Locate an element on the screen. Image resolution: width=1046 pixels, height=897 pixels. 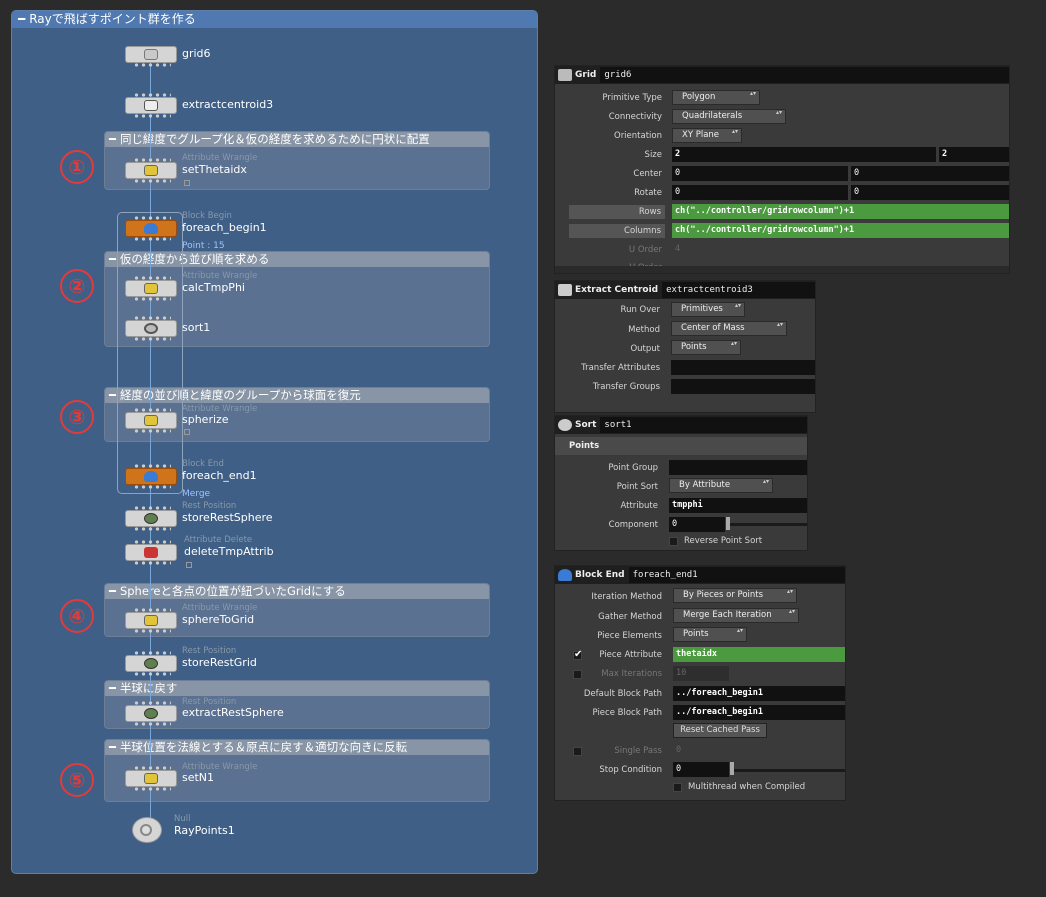
transfer-groups-label: Transfer Groups is located at coordinates (626, 387).